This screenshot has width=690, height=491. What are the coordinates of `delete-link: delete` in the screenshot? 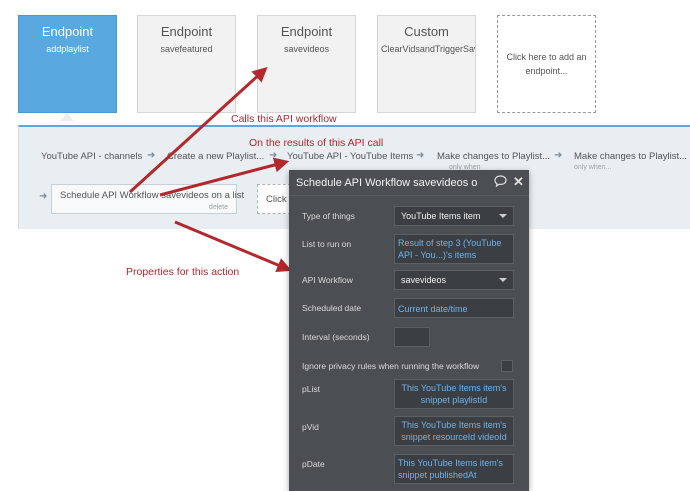 It's located at (218, 207).